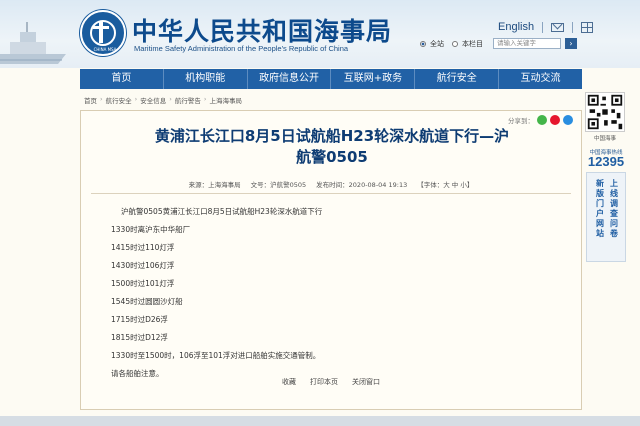 This screenshot has height=426, width=640. I want to click on article-title-line: 黄浦江长江口8月5日试航船H23轮深水航道下行—沪, so click(332, 136).